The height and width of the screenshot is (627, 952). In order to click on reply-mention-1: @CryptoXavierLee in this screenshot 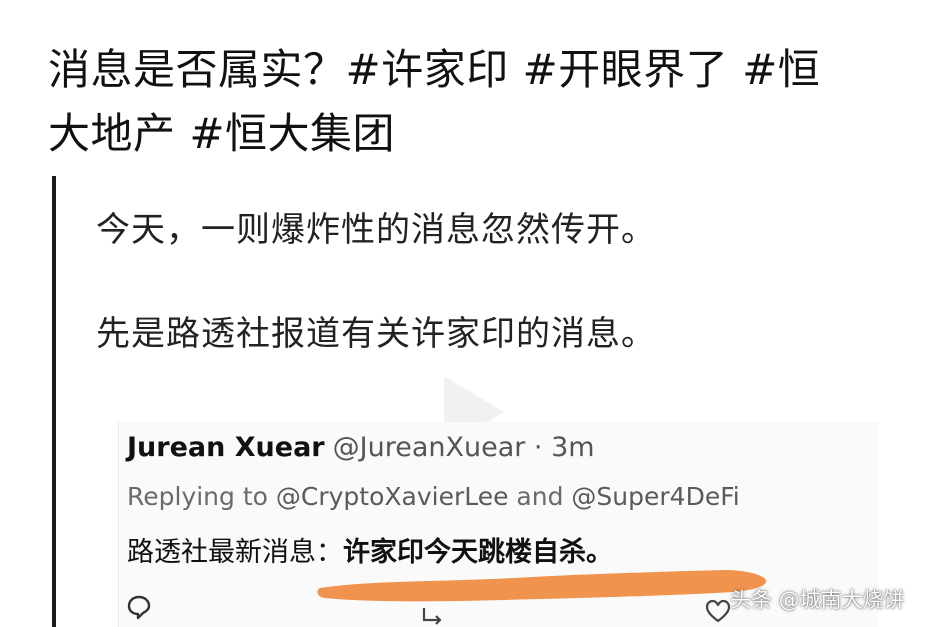, I will do `click(392, 496)`.